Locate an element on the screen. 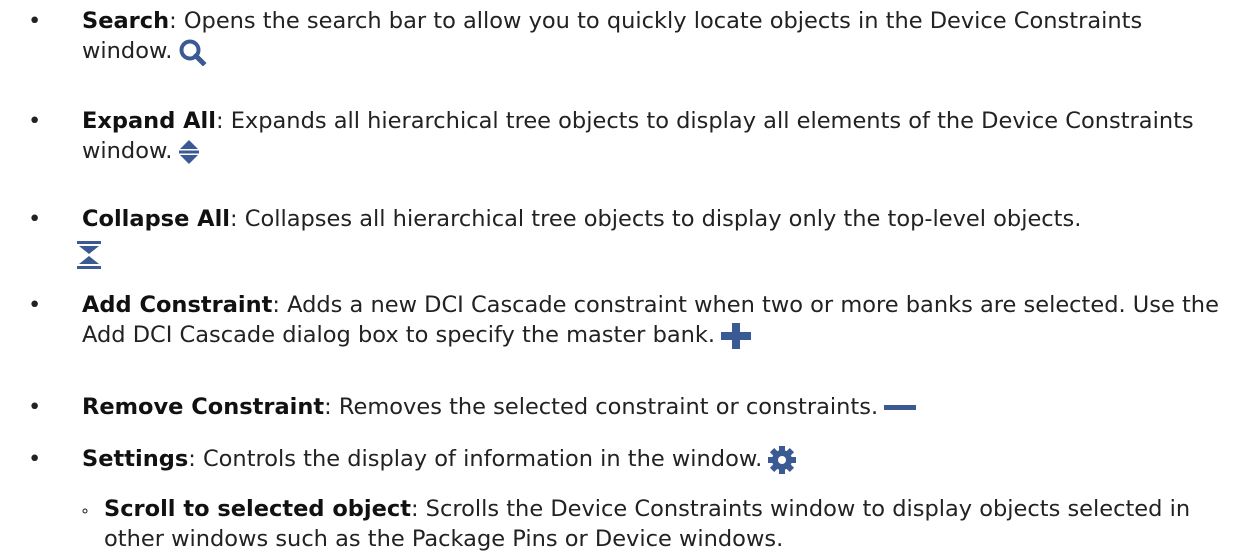 This screenshot has width=1248, height=560. item-term: Collapse All is located at coordinates (156, 219).